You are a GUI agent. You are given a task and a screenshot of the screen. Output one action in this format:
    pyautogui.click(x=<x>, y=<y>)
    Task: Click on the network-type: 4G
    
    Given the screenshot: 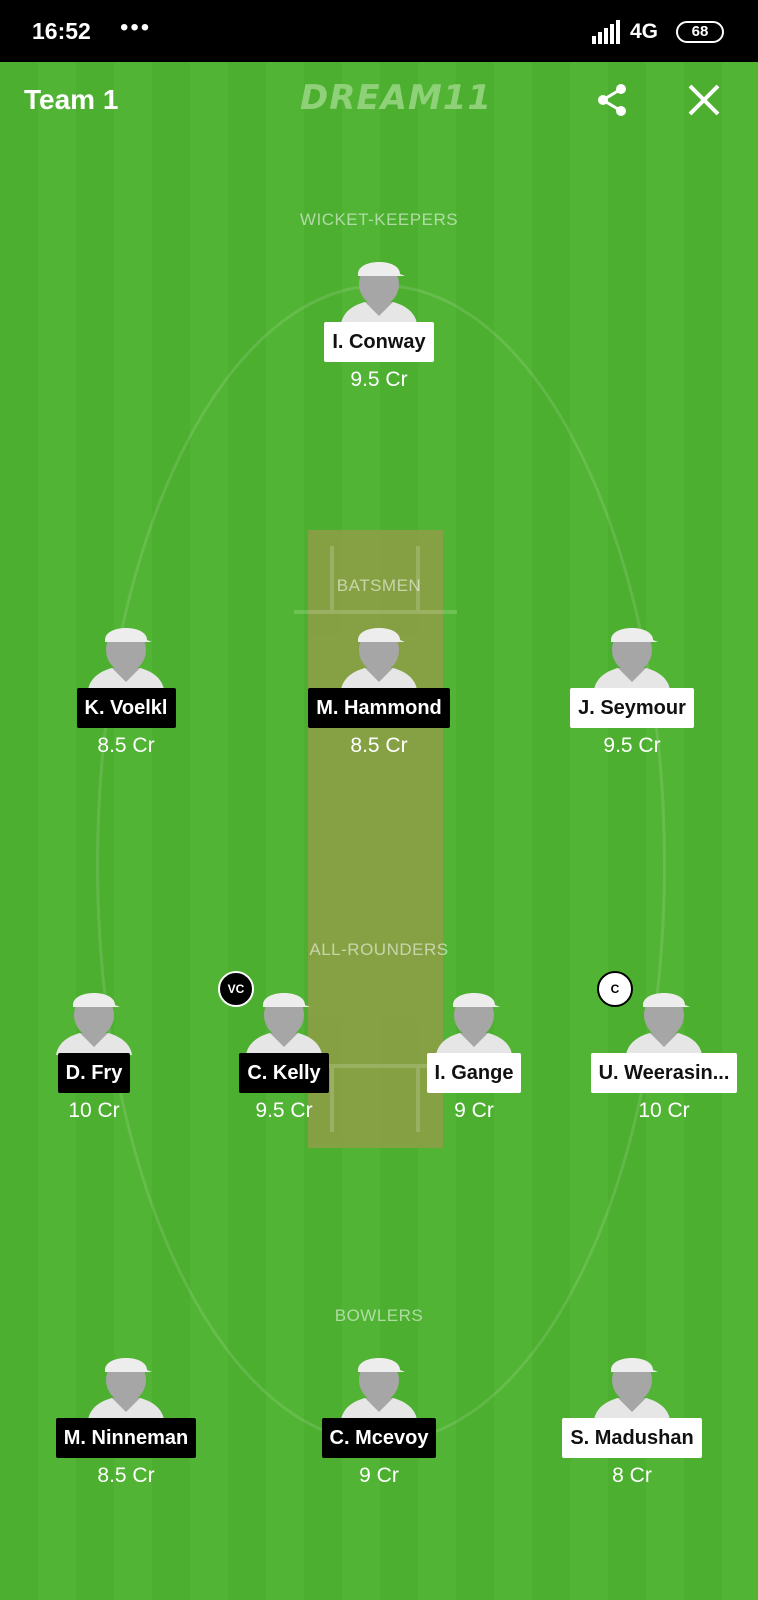 What is the action you would take?
    pyautogui.click(x=644, y=31)
    